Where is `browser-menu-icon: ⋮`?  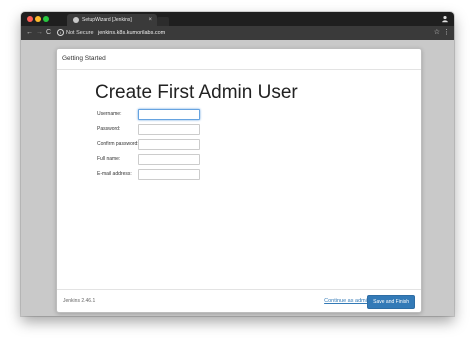 browser-menu-icon: ⋮ is located at coordinates (446, 33).